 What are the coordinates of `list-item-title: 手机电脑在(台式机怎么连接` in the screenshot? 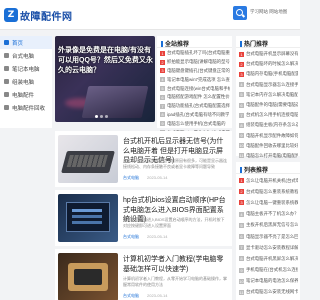 It's located at (272, 270).